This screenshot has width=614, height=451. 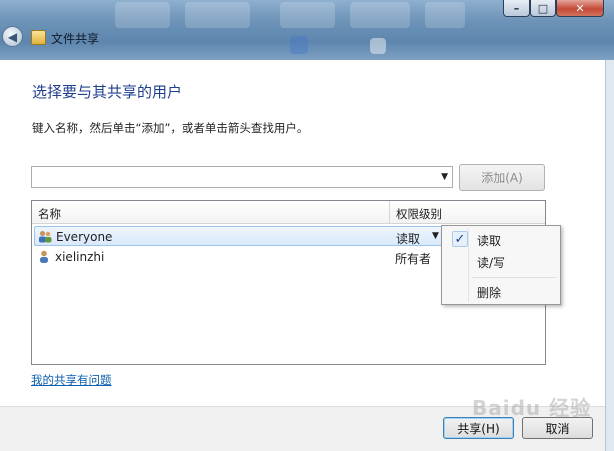 What do you see at coordinates (413, 259) in the screenshot?
I see `permission-level: 所有者` at bounding box center [413, 259].